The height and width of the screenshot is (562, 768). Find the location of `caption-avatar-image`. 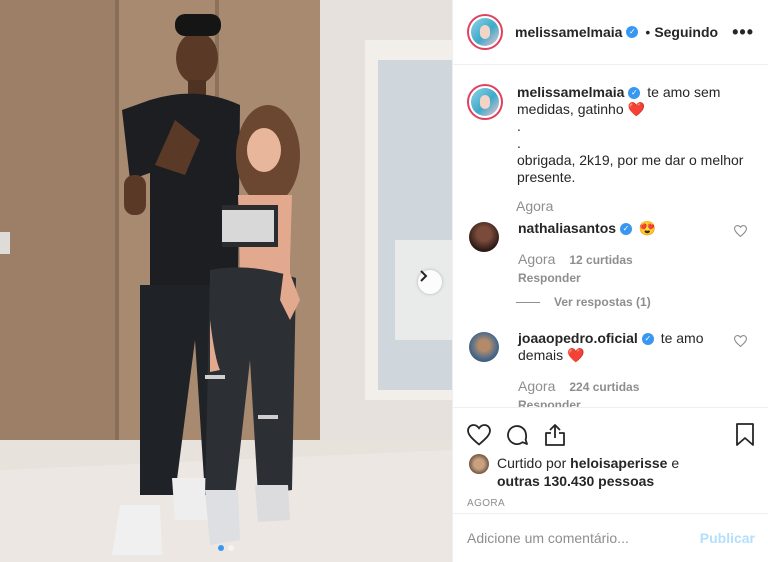

caption-avatar-image is located at coordinates (485, 102).